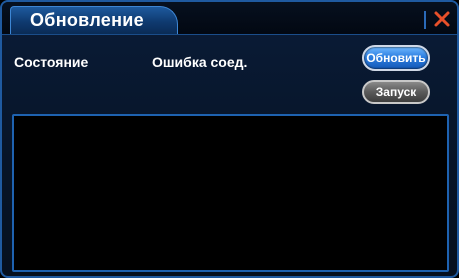 Image resolution: width=459 pixels, height=278 pixels. Describe the element at coordinates (87, 20) in the screenshot. I see `dialog-title: Обновление` at that location.